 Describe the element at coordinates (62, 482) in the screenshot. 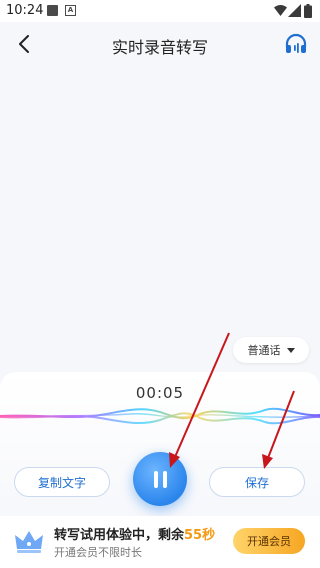

I see `copy-text-button: 复制文字` at that location.